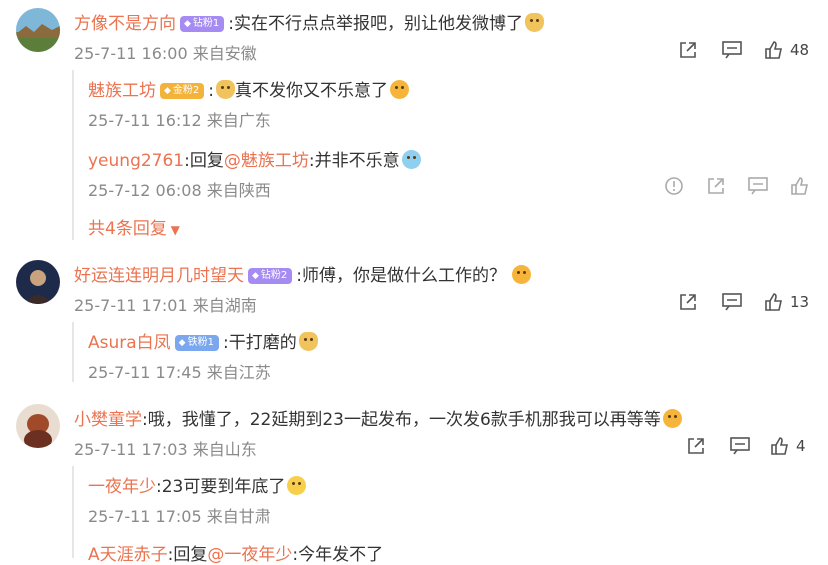  Describe the element at coordinates (338, 555) in the screenshot. I see `reply-text: :今年发不了` at that location.